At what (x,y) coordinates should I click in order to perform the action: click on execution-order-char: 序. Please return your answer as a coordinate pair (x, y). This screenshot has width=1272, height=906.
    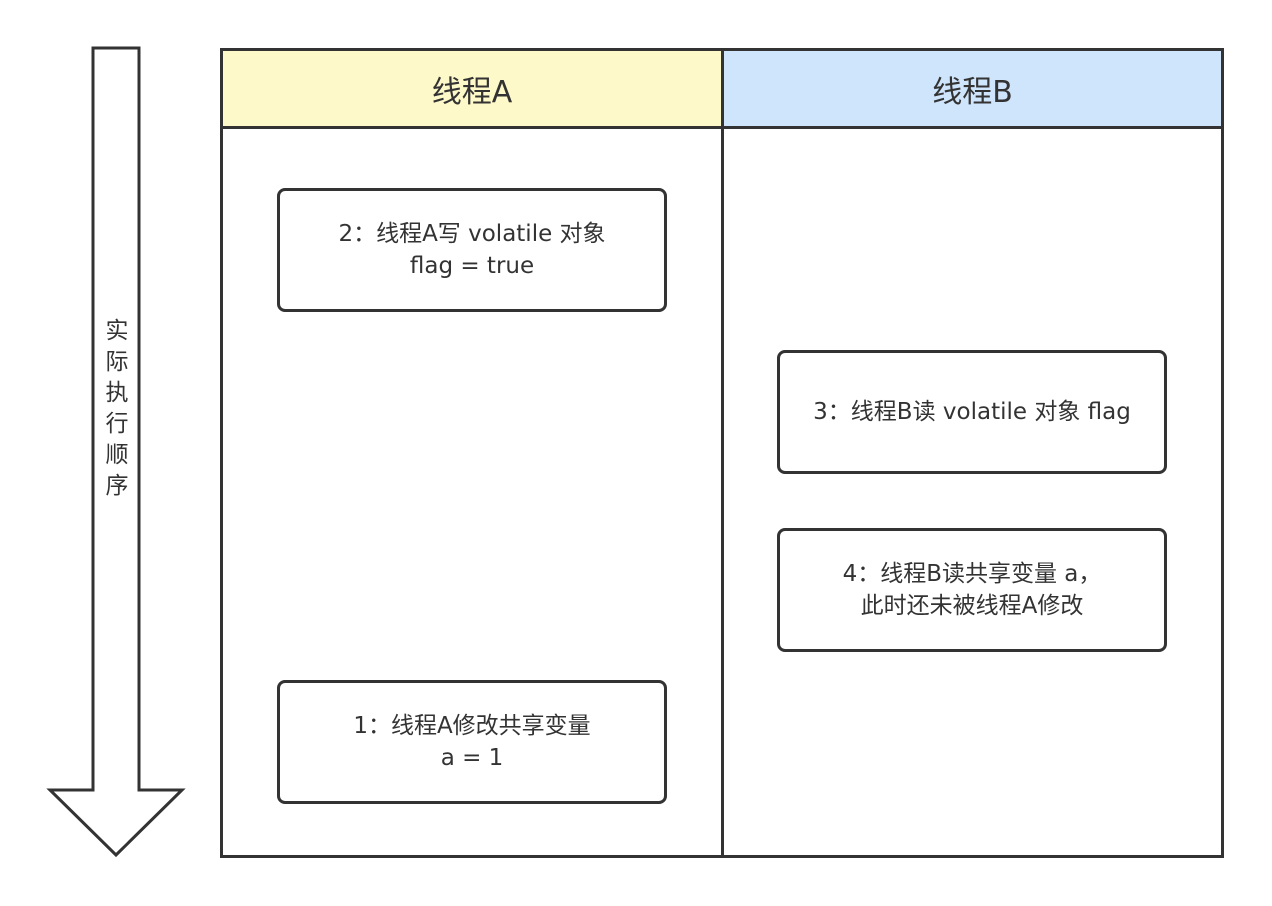
    Looking at the image, I should click on (117, 486).